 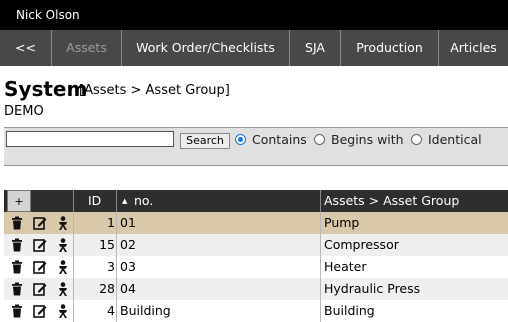 What do you see at coordinates (256, 223) in the screenshot?
I see `table-row: 1 01 Pump` at bounding box center [256, 223].